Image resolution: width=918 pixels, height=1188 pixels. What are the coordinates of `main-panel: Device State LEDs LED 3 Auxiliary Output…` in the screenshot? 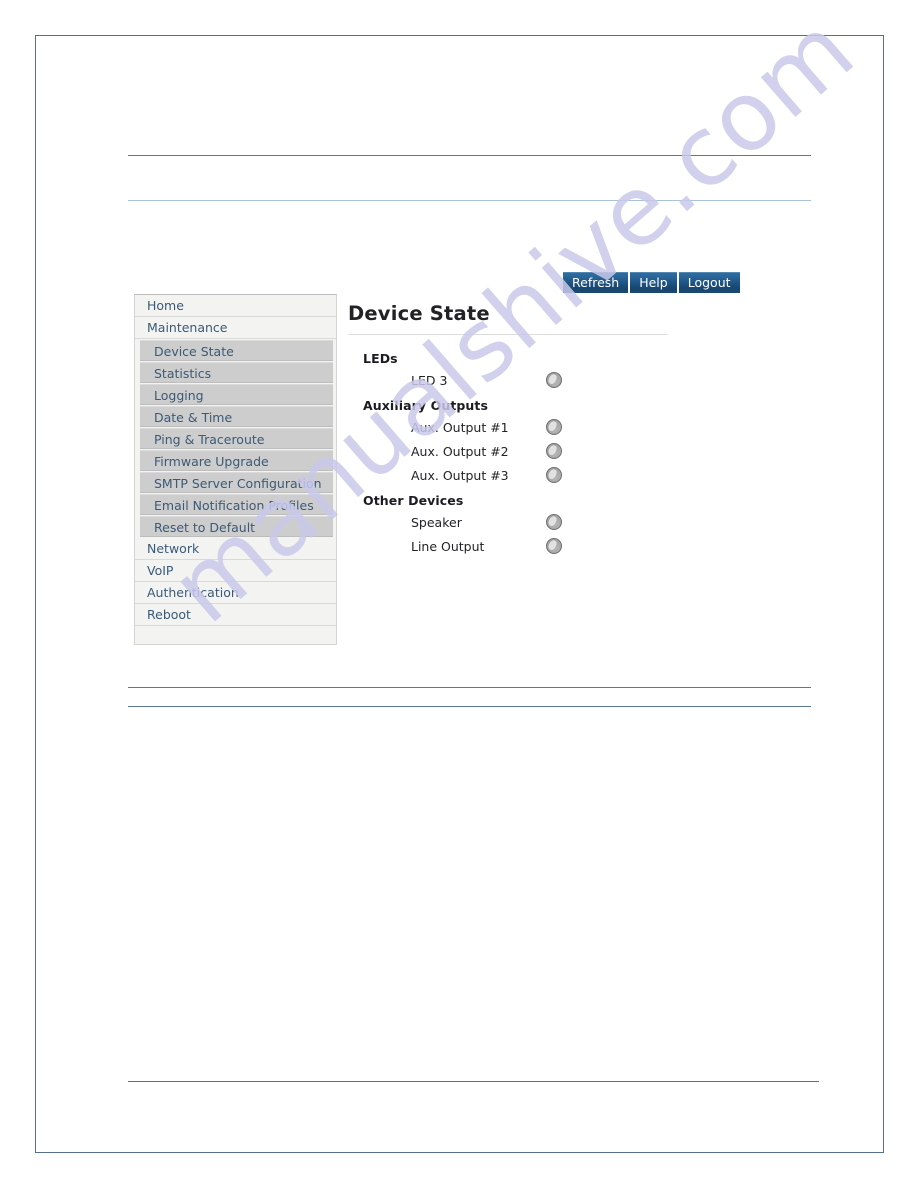 It's located at (513, 431).